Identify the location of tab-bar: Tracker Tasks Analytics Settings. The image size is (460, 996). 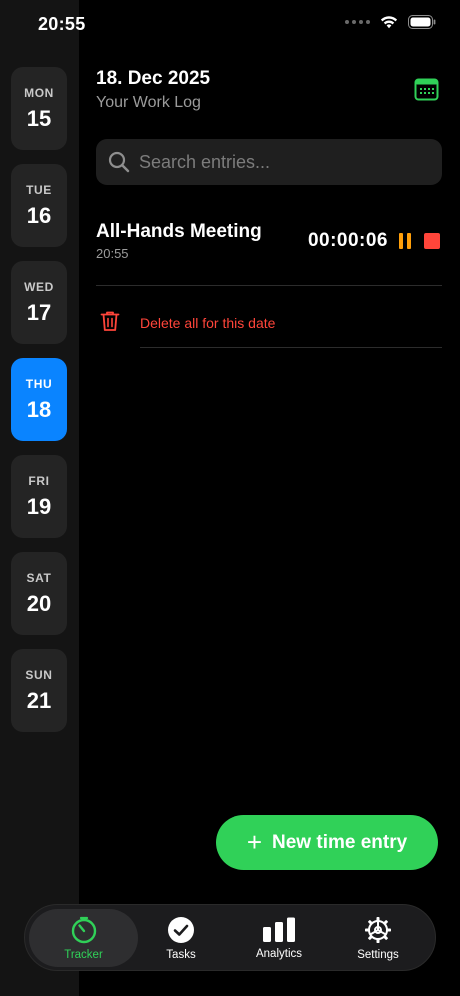
(230, 937).